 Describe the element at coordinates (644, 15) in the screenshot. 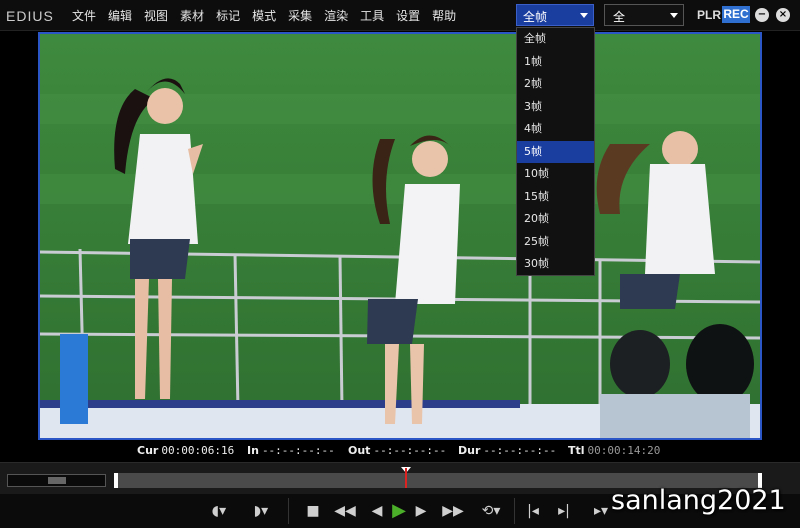

I see `view-dropdown: 全` at that location.